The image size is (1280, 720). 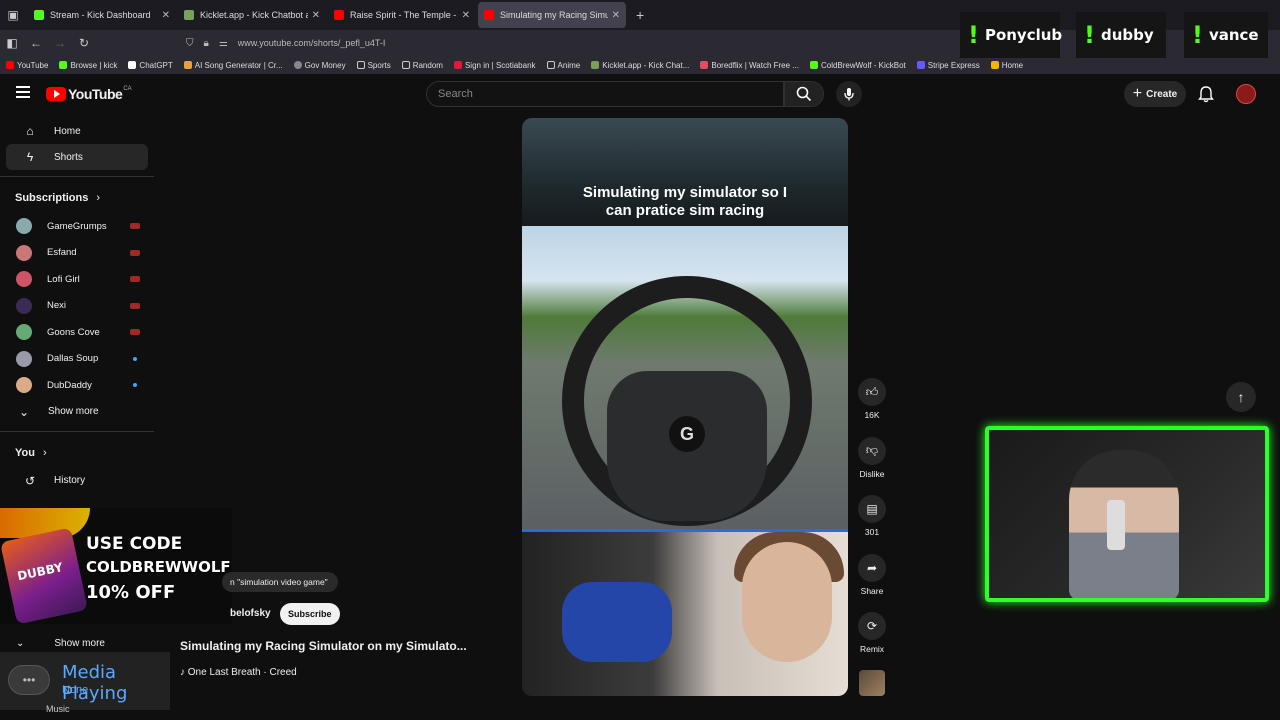 What do you see at coordinates (872, 524) in the screenshot?
I see `comments-button: ▤ 301` at bounding box center [872, 524].